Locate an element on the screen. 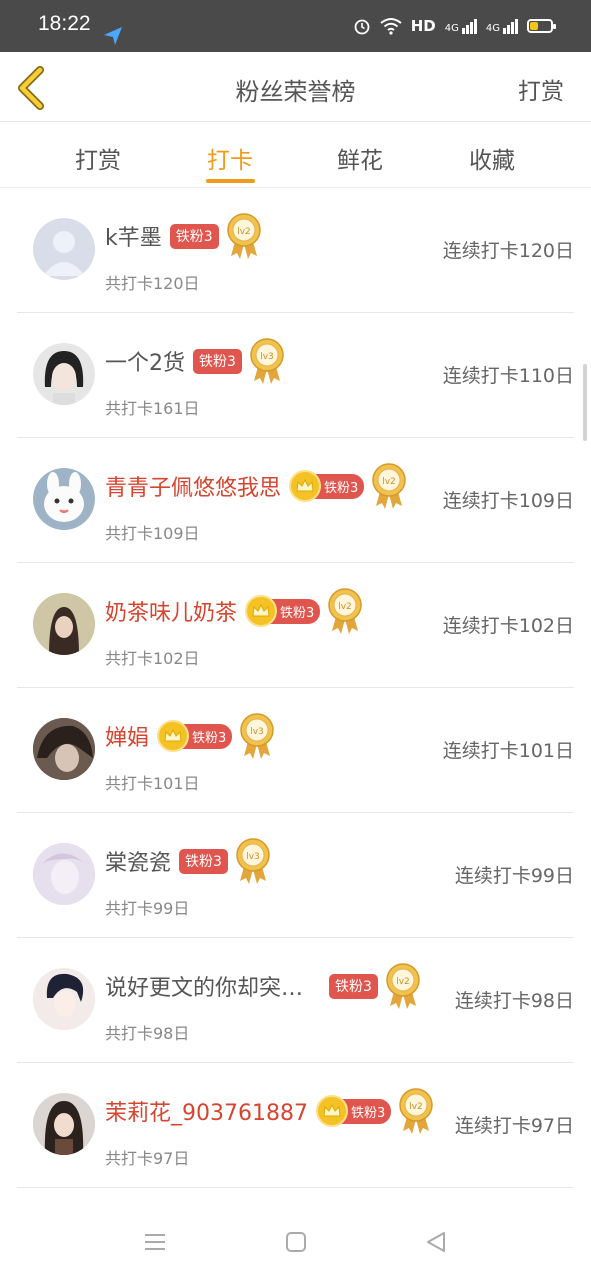  scrollbar is located at coordinates (585, 402).